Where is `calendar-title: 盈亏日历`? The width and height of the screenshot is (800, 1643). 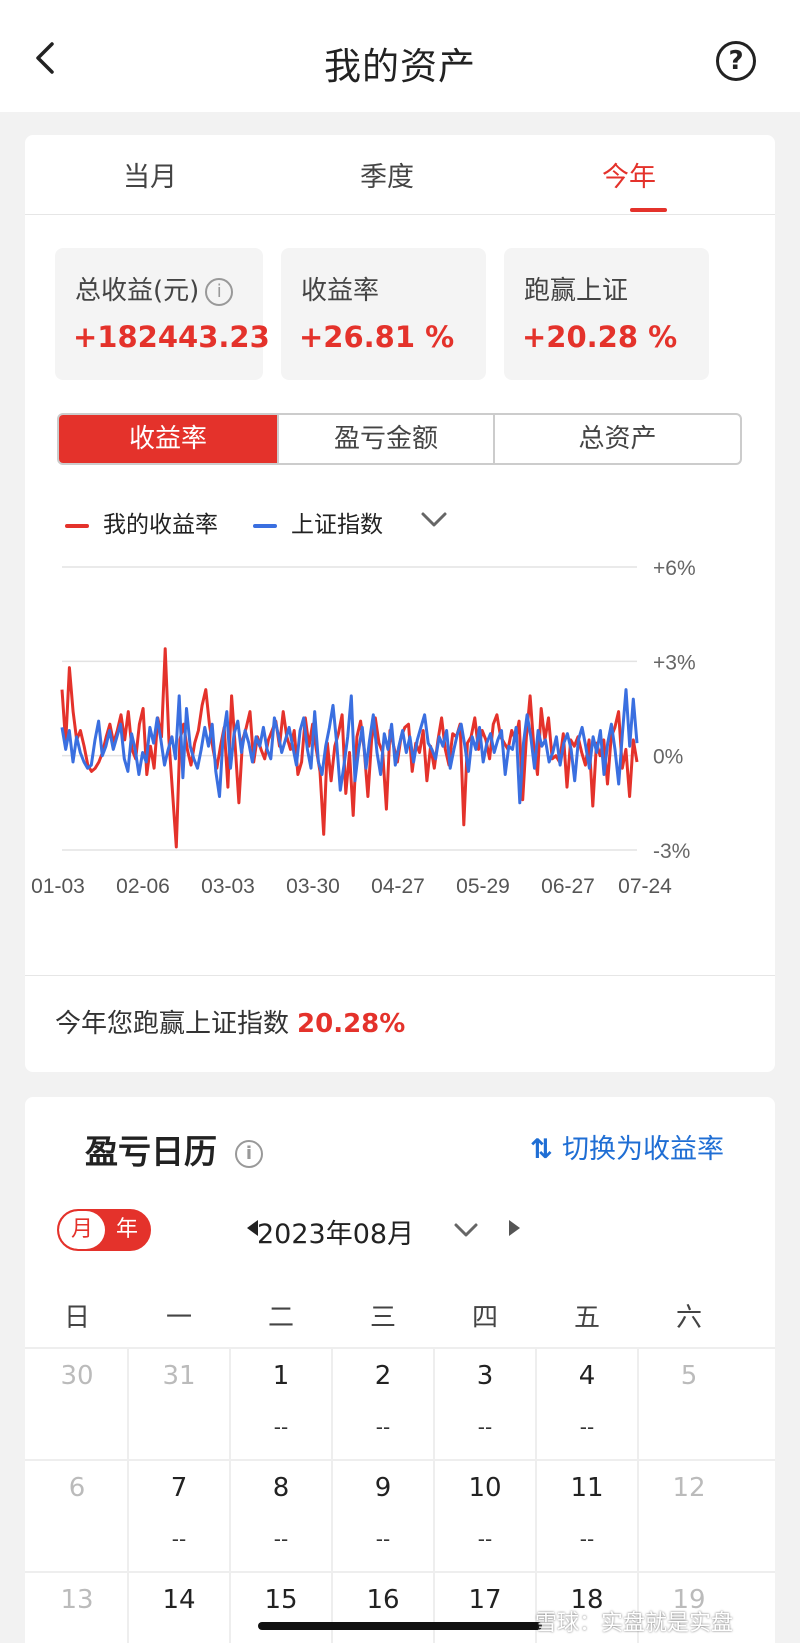
calendar-title: 盈亏日历 is located at coordinates (151, 1151).